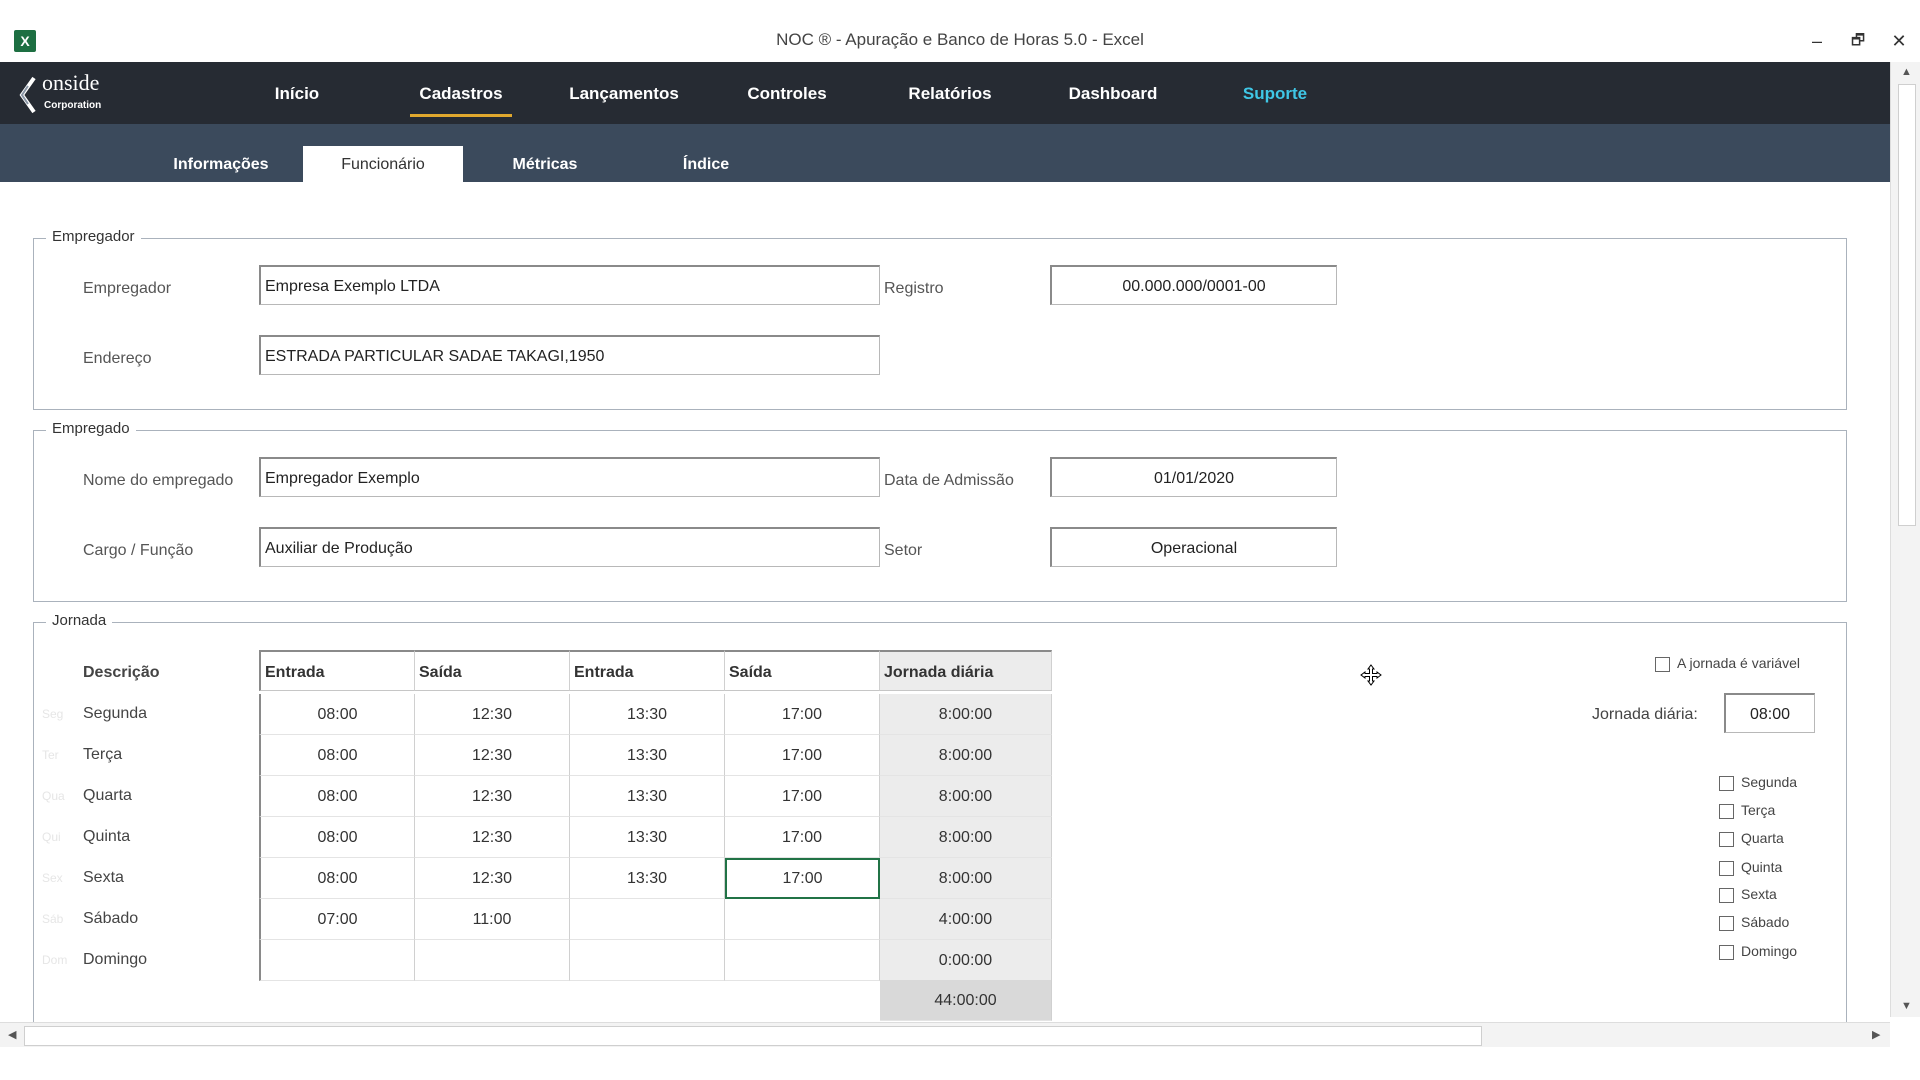  Describe the element at coordinates (1769, 951) in the screenshot. I see `weekday-checkbox-label: Domingo` at that location.